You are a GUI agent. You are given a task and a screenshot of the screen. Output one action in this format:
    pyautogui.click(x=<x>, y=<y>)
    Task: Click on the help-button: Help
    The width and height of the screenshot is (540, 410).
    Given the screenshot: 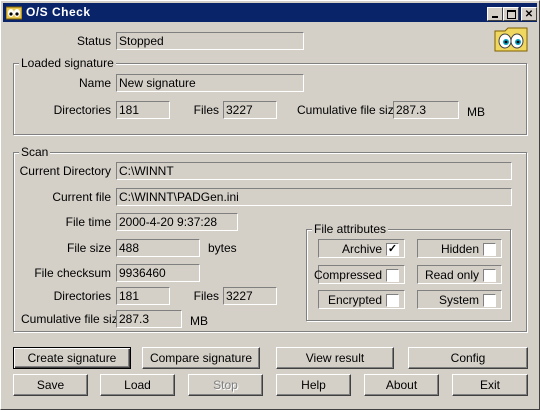 What is the action you would take?
    pyautogui.click(x=313, y=385)
    